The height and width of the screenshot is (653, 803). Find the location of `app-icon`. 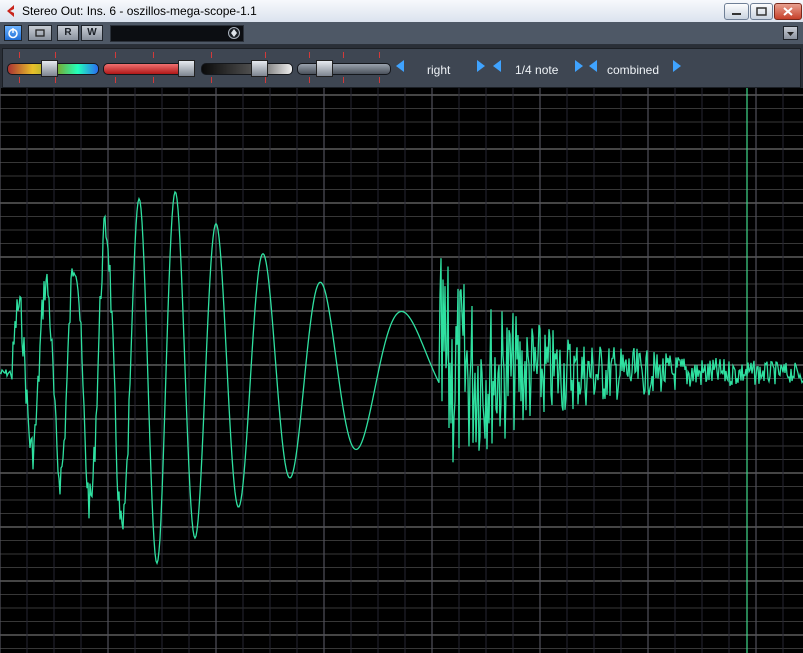

app-icon is located at coordinates (10, 11).